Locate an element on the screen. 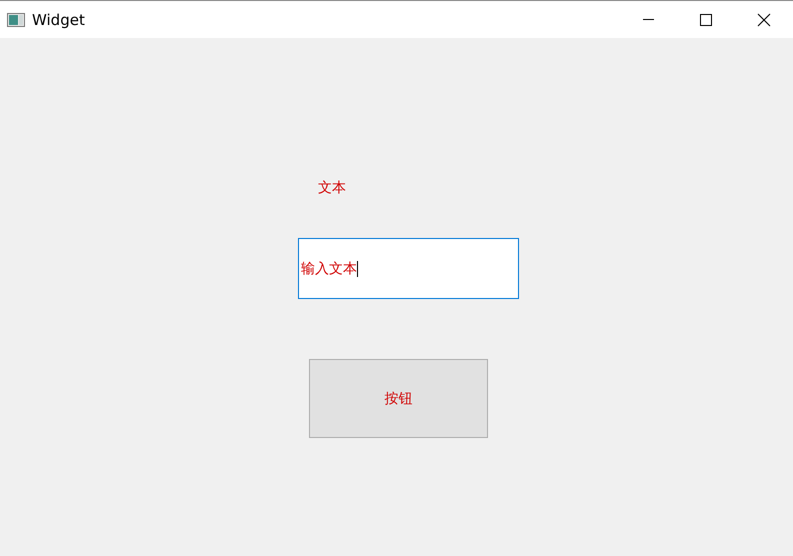 The width and height of the screenshot is (793, 556). text-cursor is located at coordinates (357, 268).